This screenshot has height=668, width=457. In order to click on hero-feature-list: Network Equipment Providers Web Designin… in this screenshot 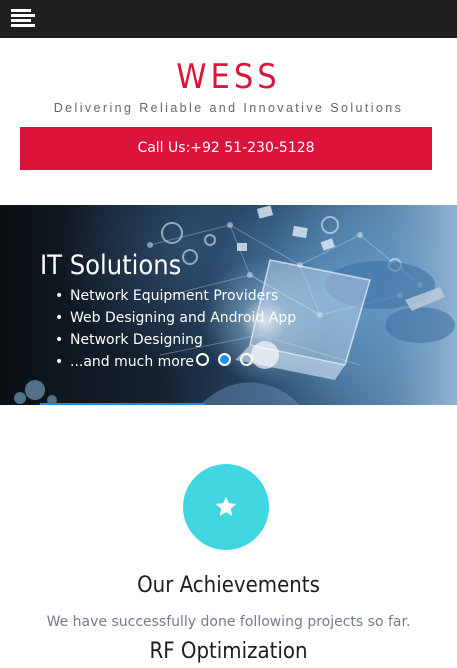, I will do `click(173, 329)`.